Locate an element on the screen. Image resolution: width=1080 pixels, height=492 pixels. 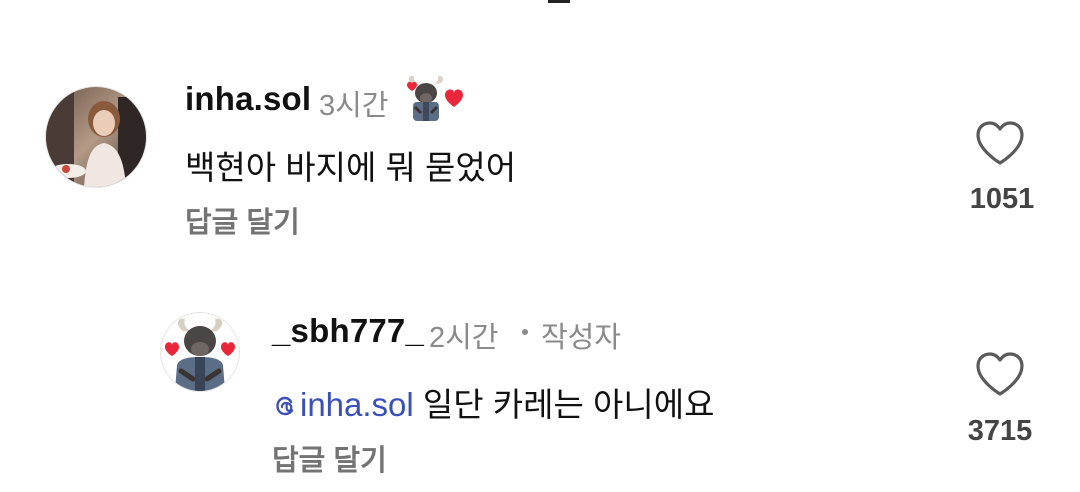
reply-text: inha.sol 일단 카레는 아니에요 is located at coordinates (493, 402).